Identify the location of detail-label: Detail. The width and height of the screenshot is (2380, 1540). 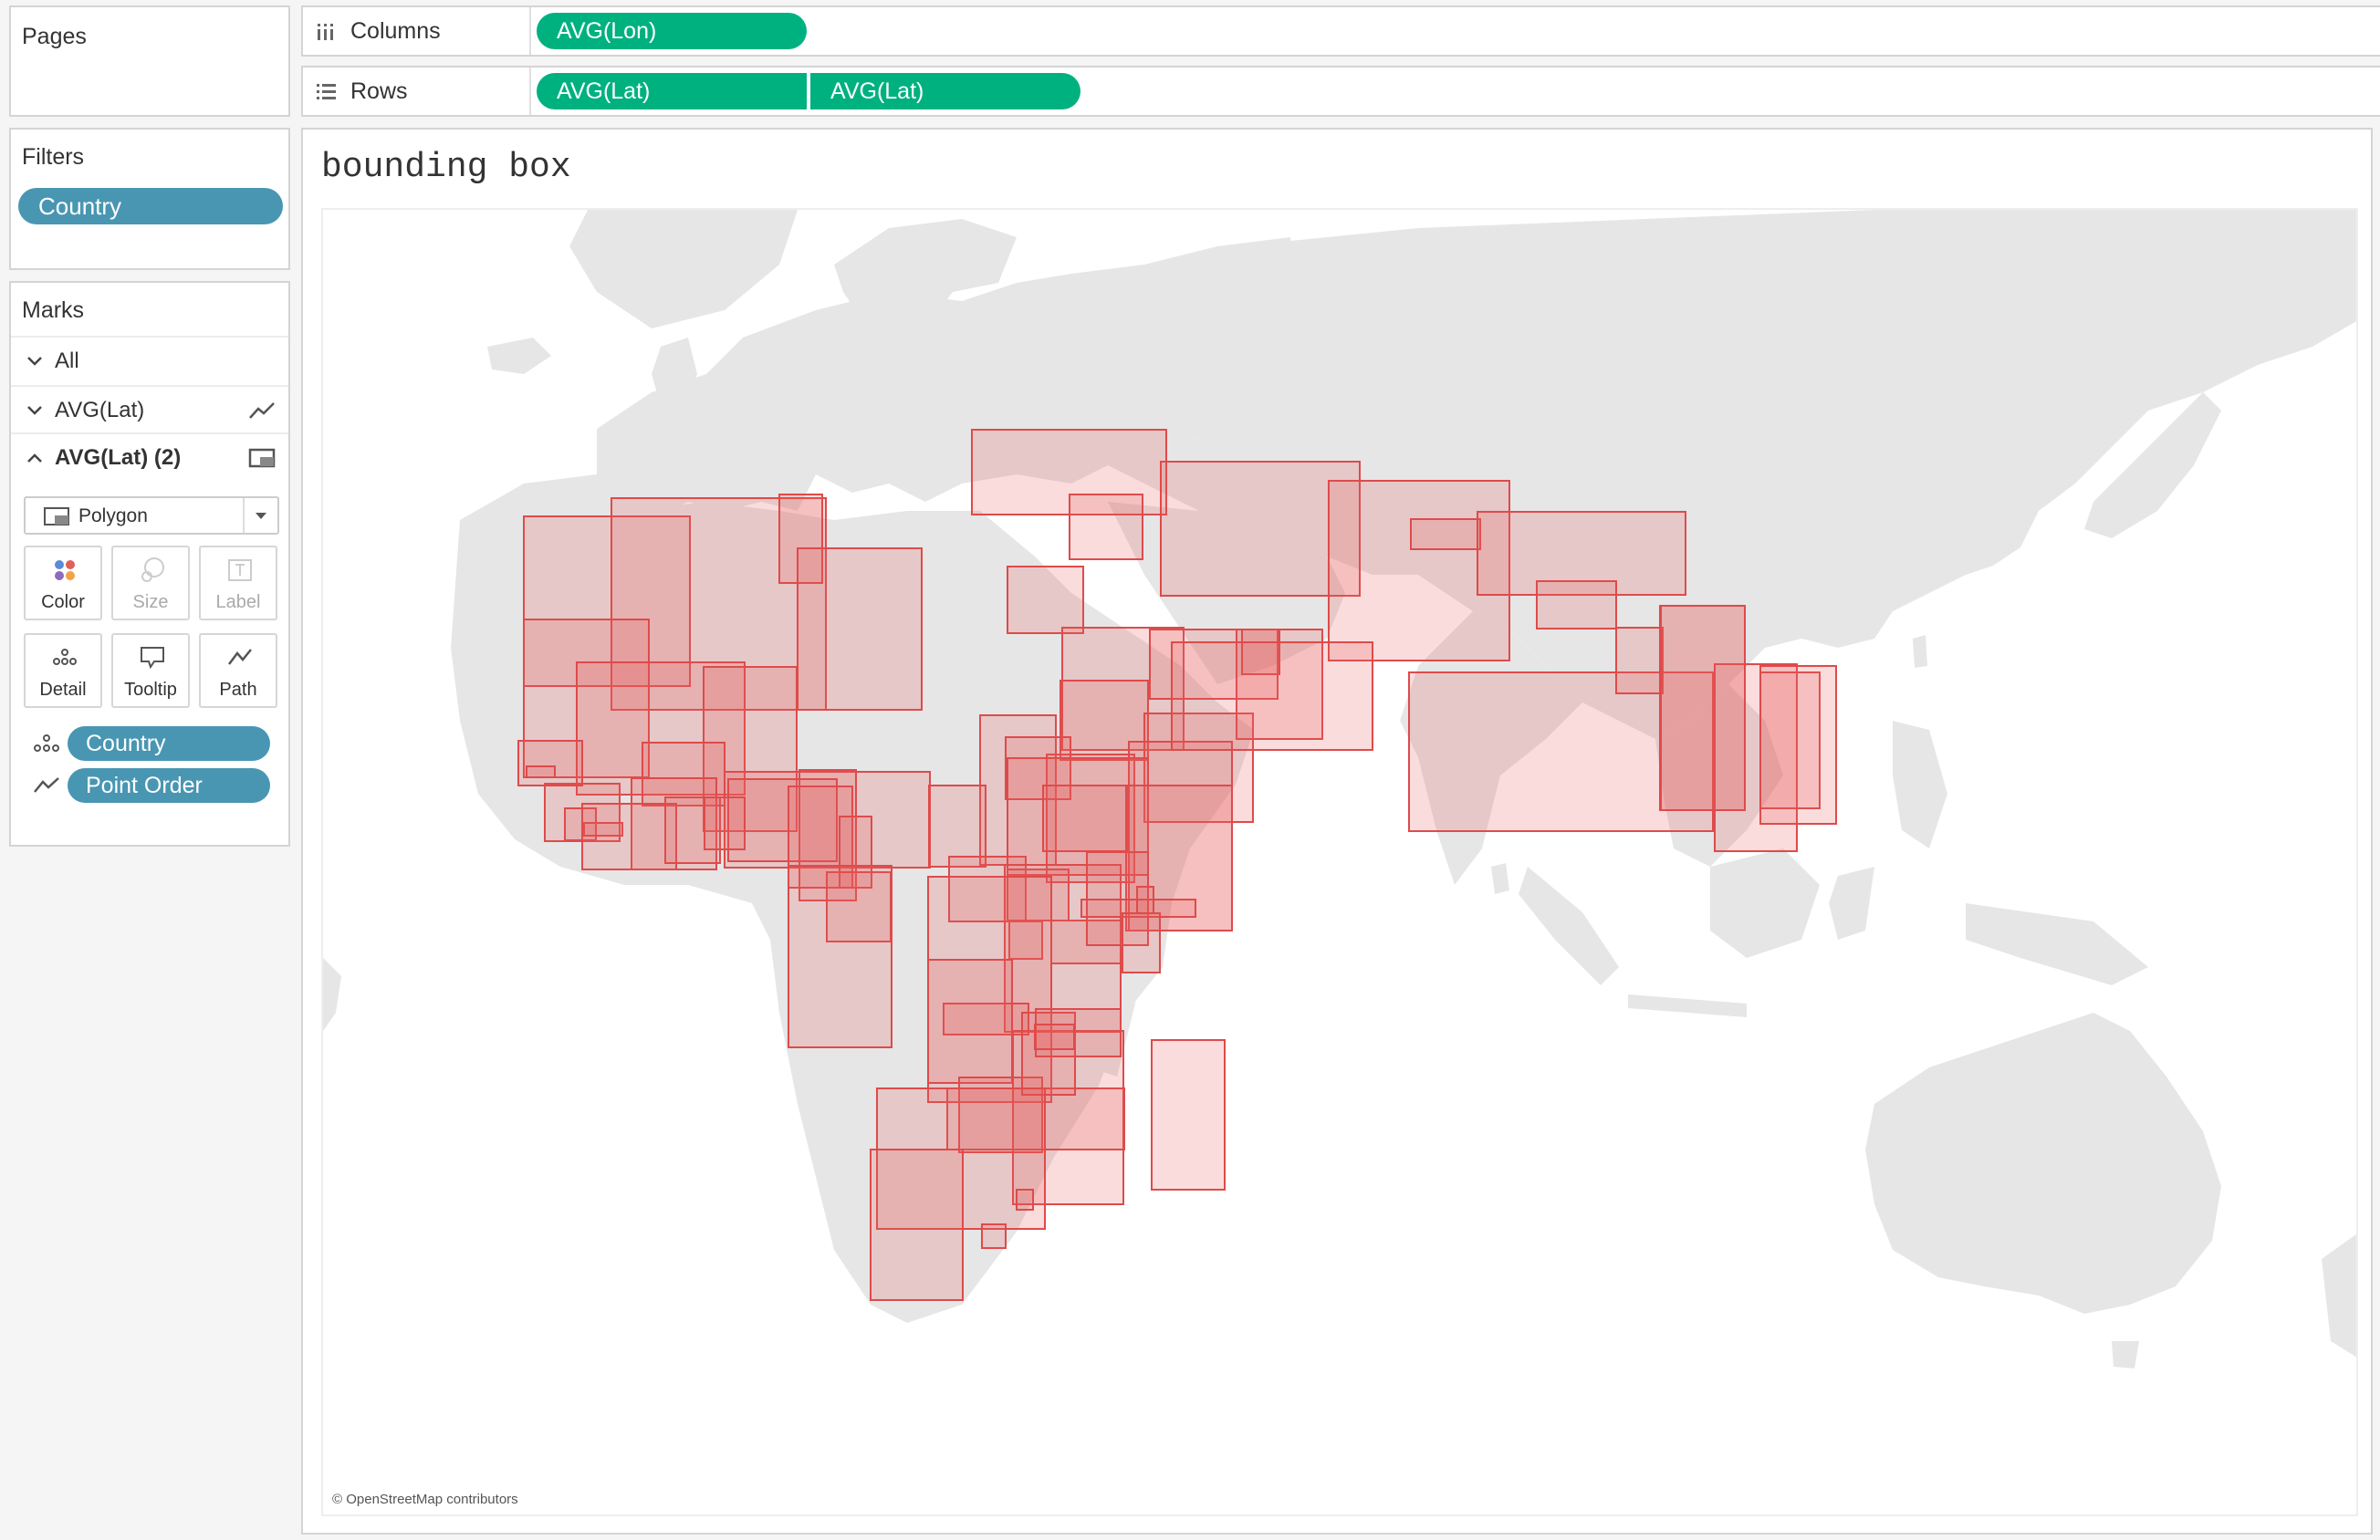
(63, 690).